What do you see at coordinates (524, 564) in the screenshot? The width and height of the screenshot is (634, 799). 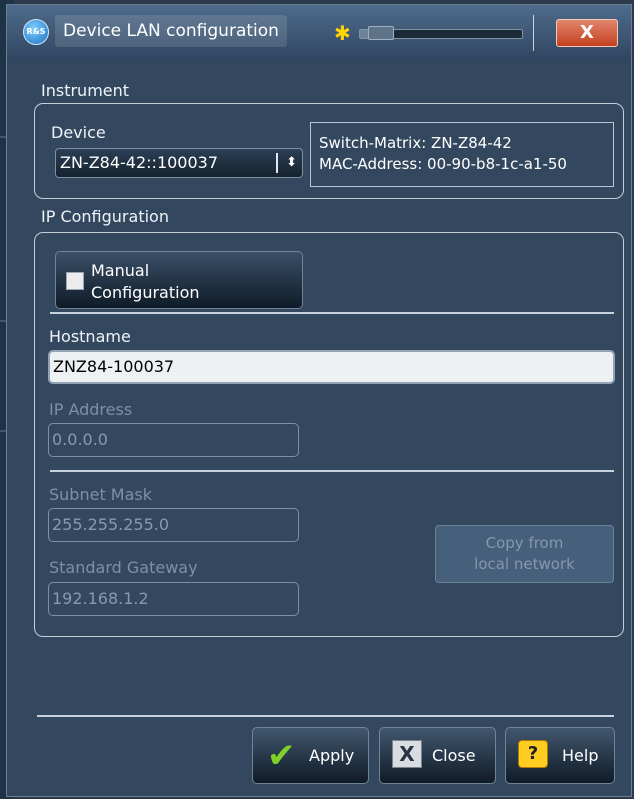 I see `copy-label-line2: local network` at bounding box center [524, 564].